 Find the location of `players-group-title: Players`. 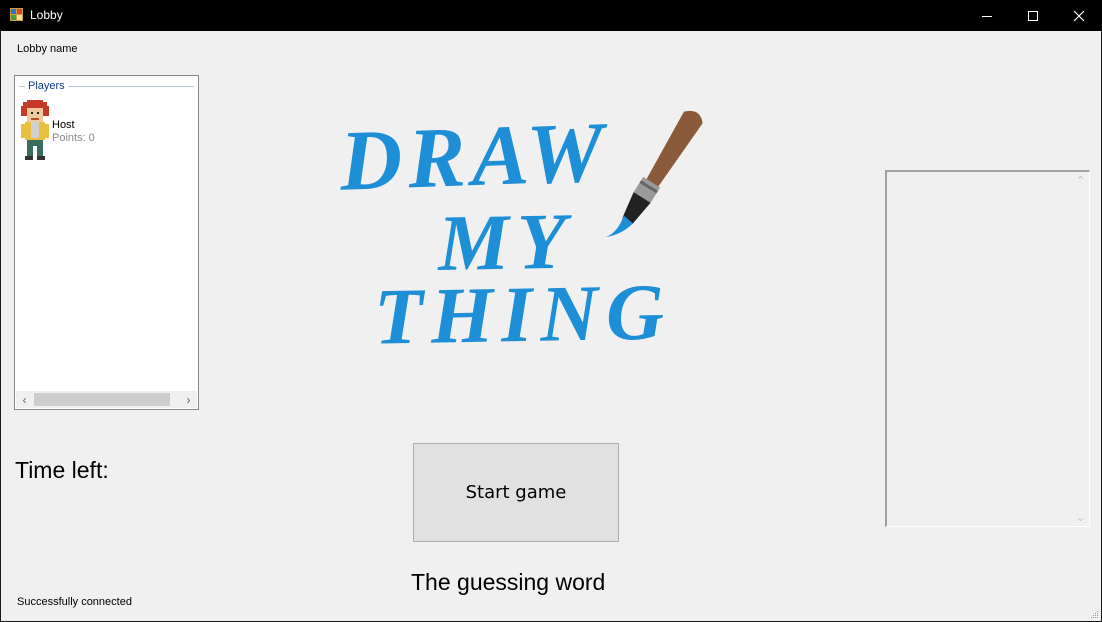

players-group-title: Players is located at coordinates (46, 86).